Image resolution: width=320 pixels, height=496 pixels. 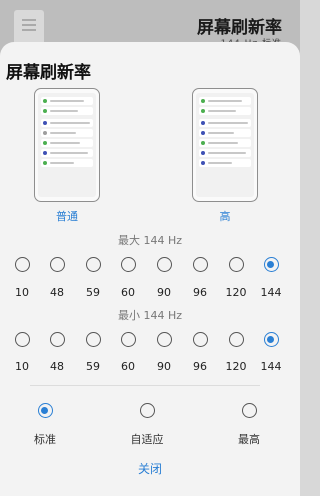 I want to click on mode-radio-adaptive, so click(x=147, y=410).